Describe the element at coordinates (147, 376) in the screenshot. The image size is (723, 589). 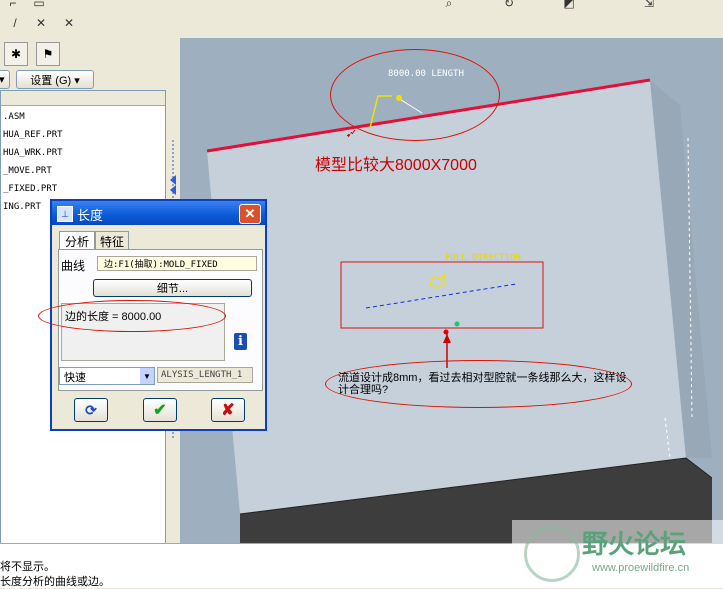
I see `chevron-down-icon: ▼` at that location.